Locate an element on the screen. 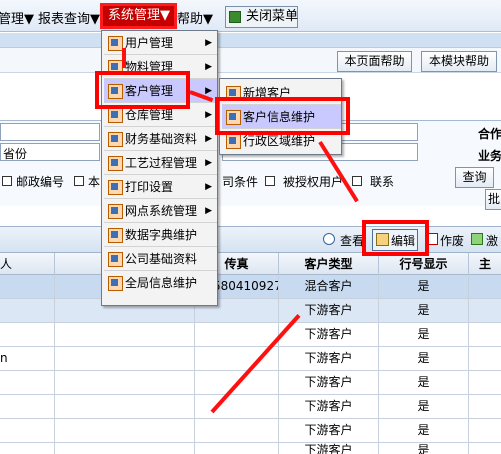  authorized-user-checkbox is located at coordinates (357, 181).